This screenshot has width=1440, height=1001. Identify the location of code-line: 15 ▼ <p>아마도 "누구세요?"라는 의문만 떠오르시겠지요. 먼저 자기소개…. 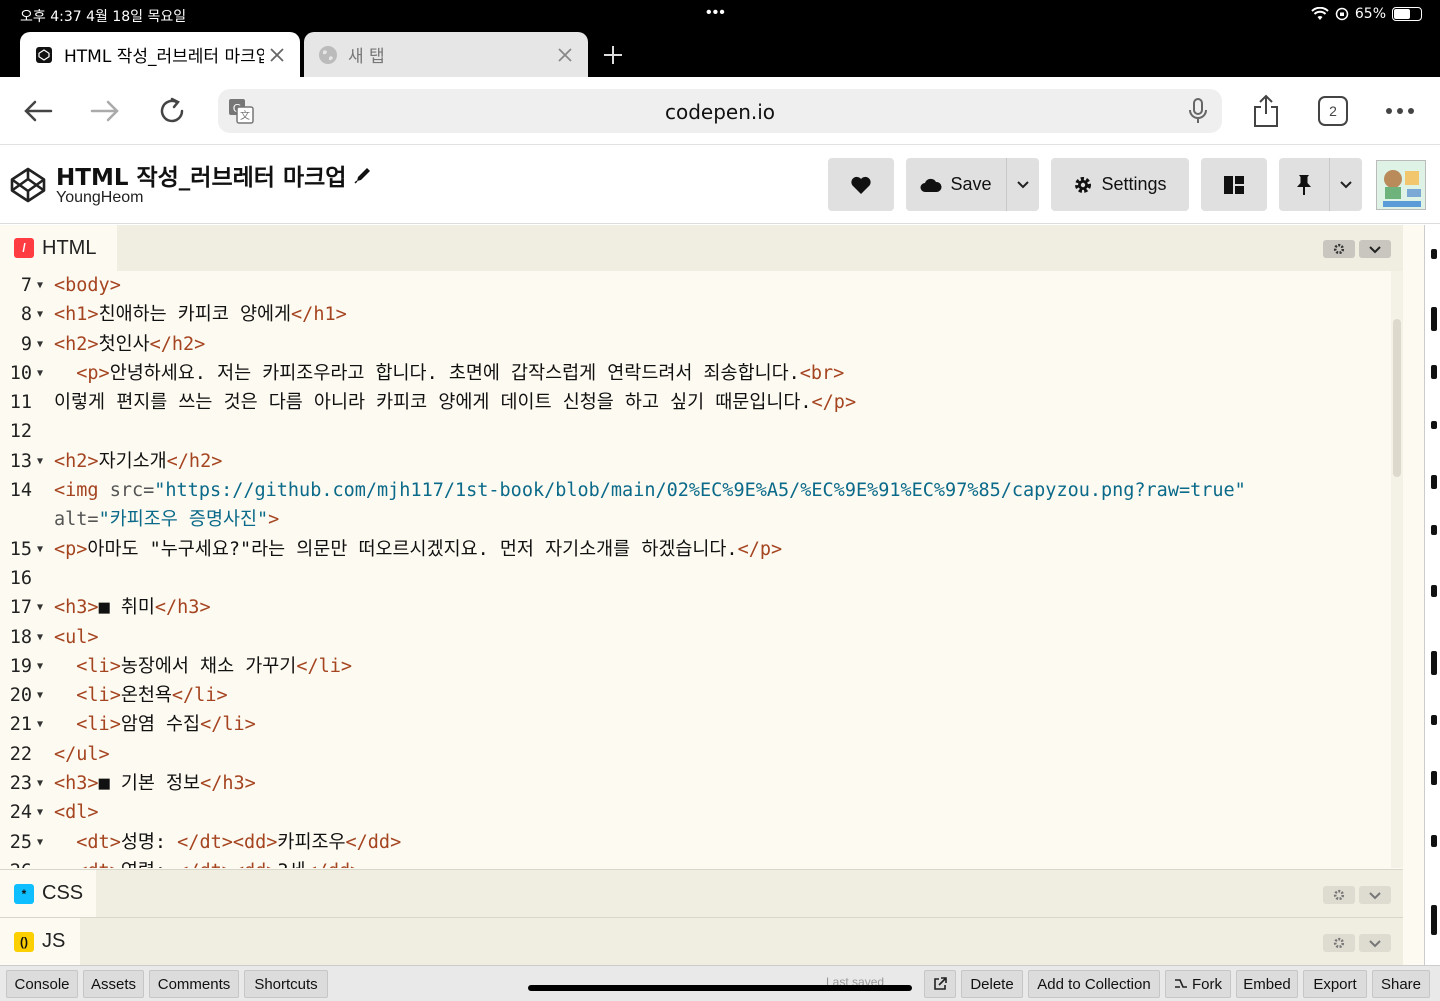
(695, 549).